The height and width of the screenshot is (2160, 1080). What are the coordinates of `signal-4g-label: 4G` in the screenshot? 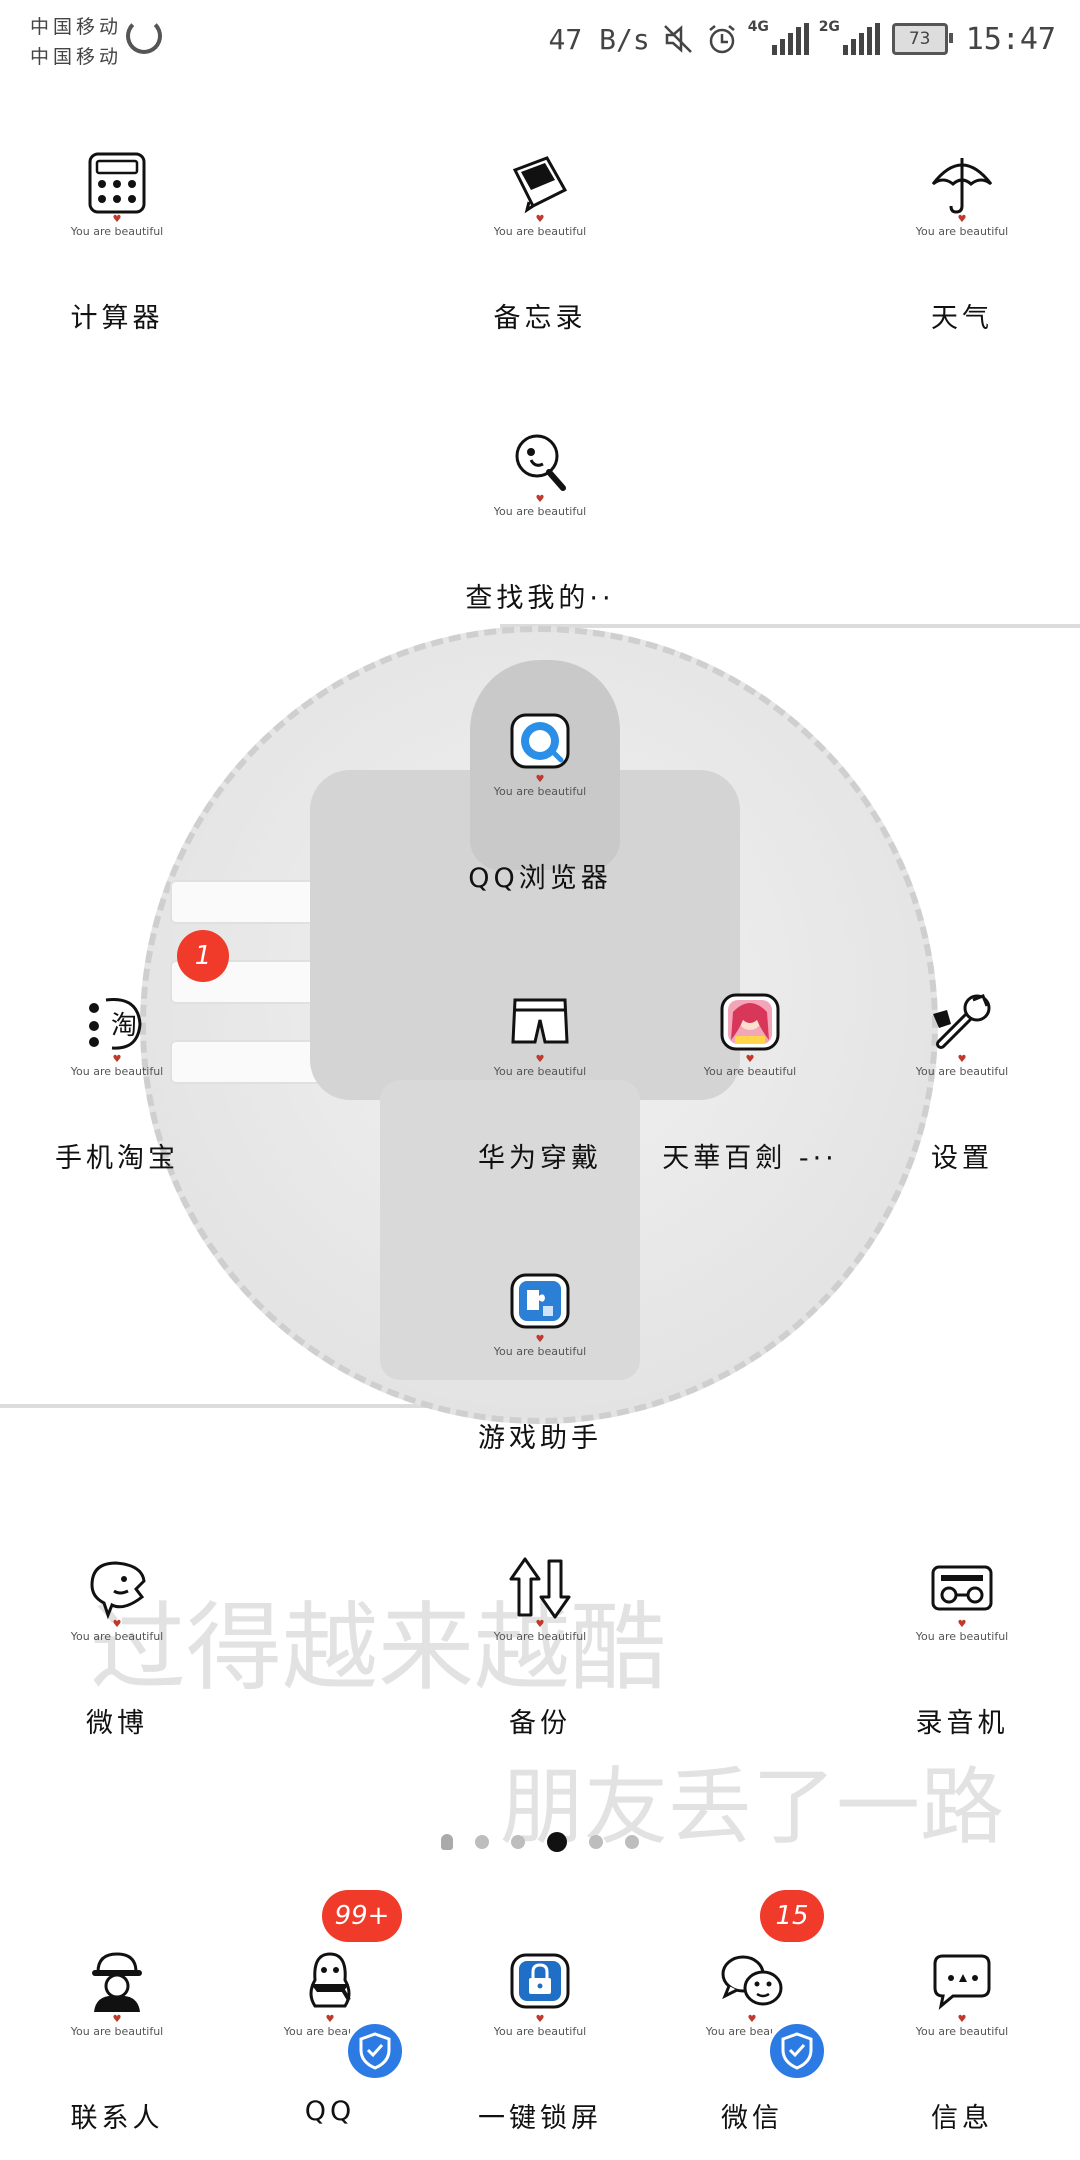 It's located at (758, 27).